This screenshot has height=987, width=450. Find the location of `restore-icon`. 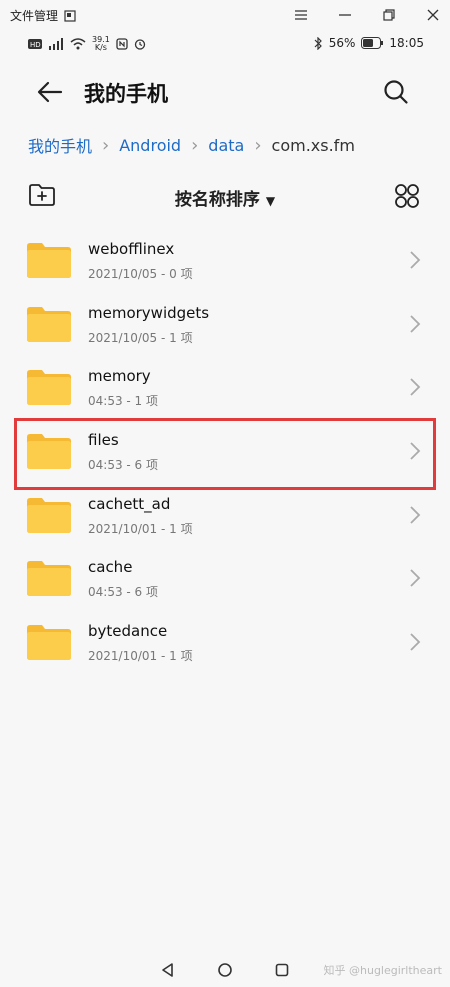

restore-icon is located at coordinates (389, 15).